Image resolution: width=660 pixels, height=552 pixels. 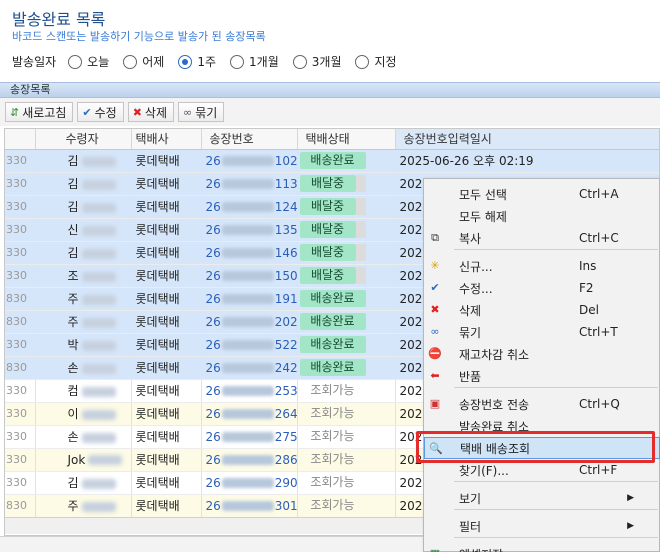 What do you see at coordinates (249, 207) in the screenshot?
I see `tracking-cell: 26 124` at bounding box center [249, 207].